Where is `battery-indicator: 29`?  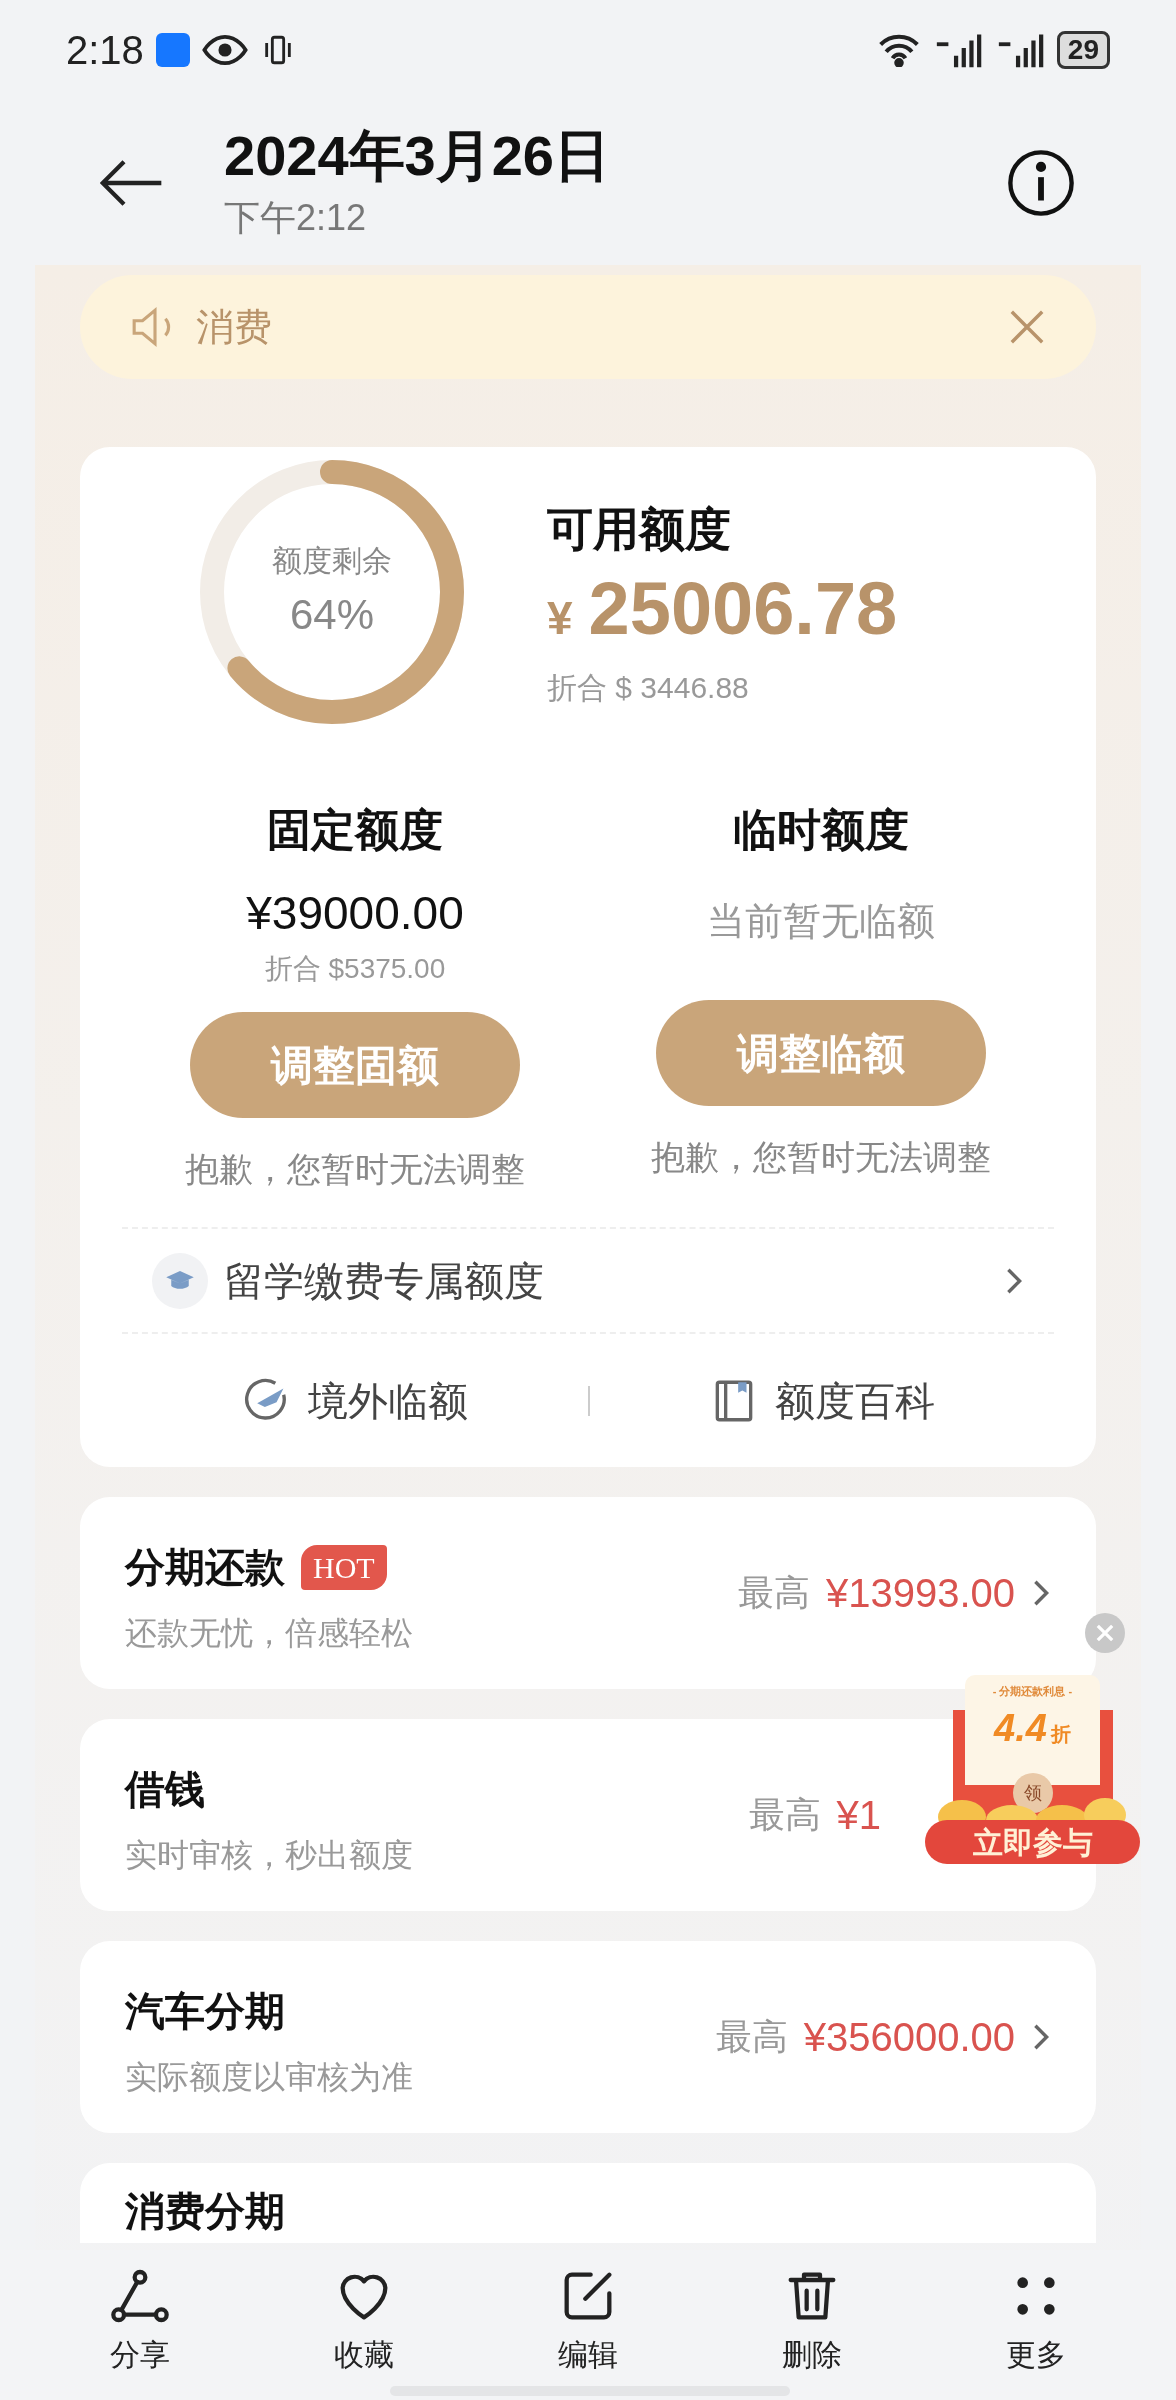
battery-indicator: 29 is located at coordinates (1083, 50).